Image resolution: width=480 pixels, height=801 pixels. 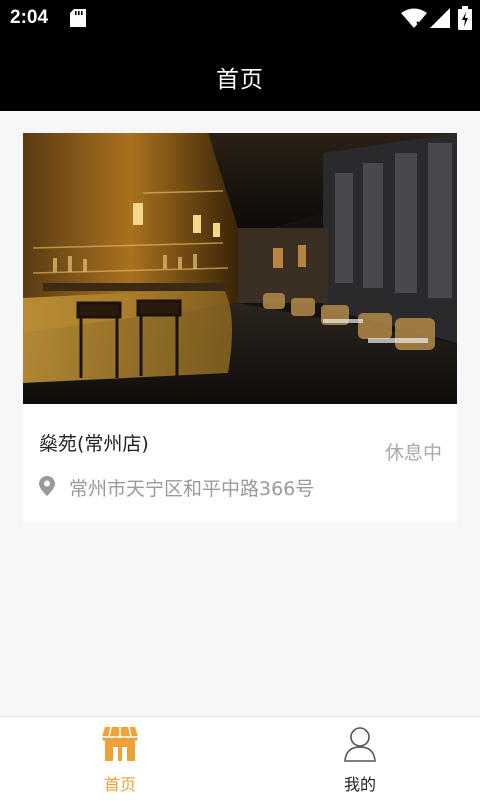 What do you see at coordinates (440, 18) in the screenshot?
I see `signal-icon` at bounding box center [440, 18].